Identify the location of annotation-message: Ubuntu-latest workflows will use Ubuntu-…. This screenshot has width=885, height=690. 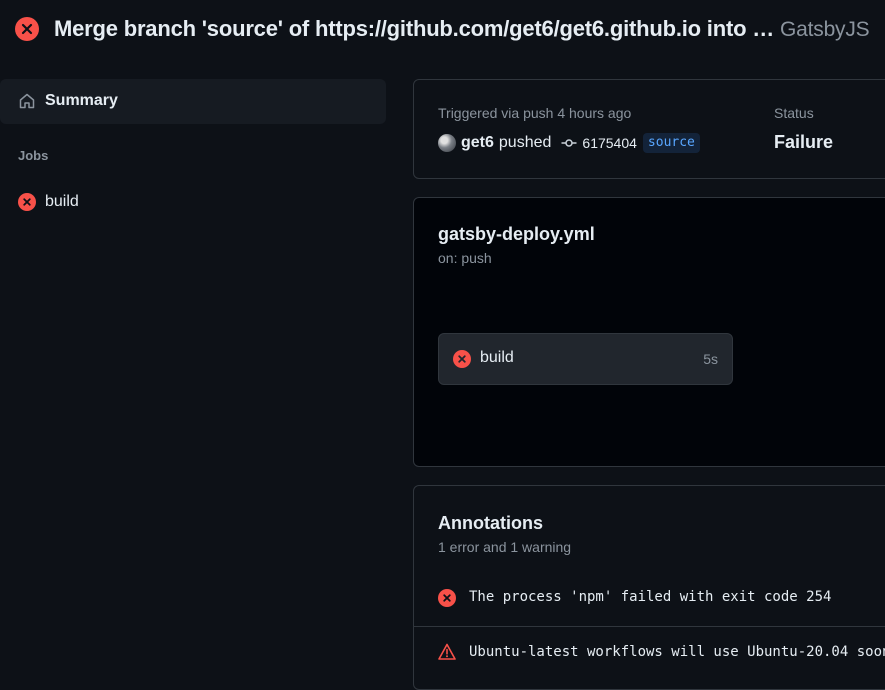
(677, 652).